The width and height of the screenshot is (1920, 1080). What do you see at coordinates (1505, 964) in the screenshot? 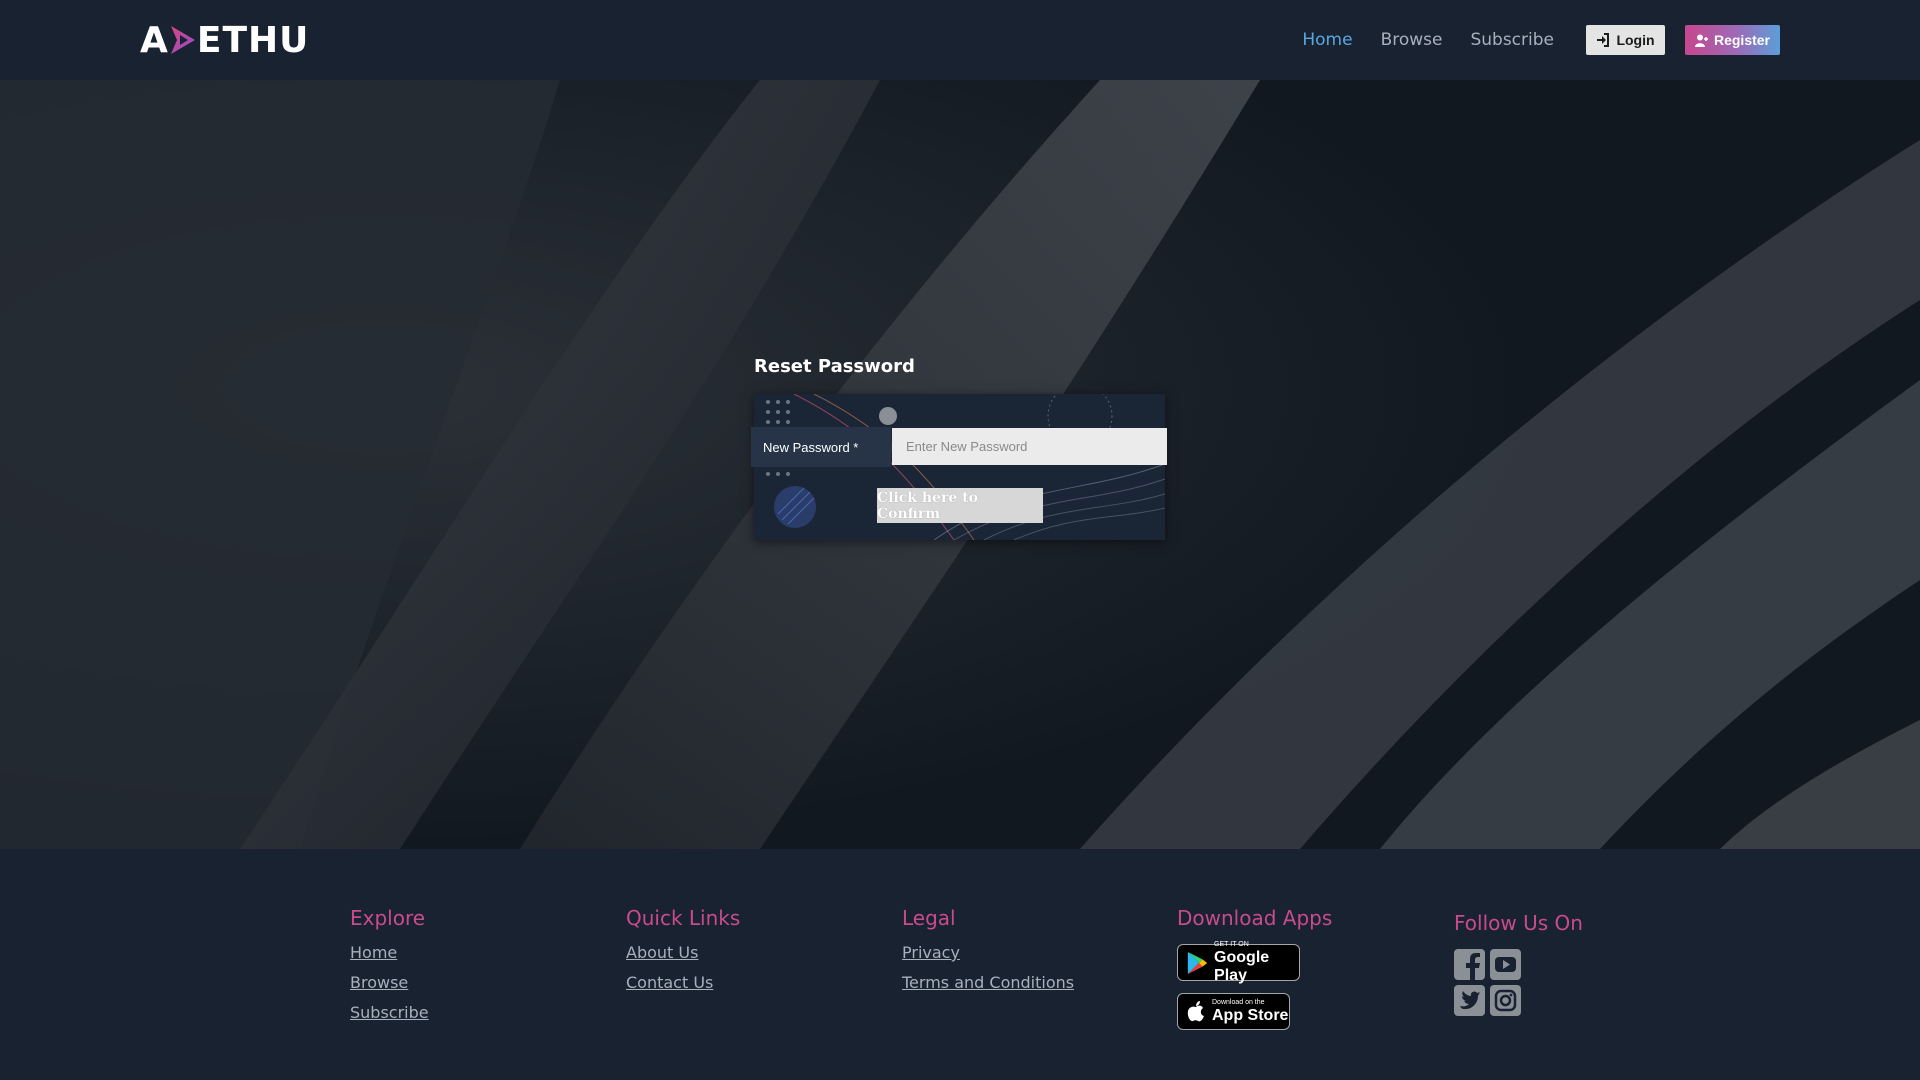
I see `youtube-icon` at bounding box center [1505, 964].